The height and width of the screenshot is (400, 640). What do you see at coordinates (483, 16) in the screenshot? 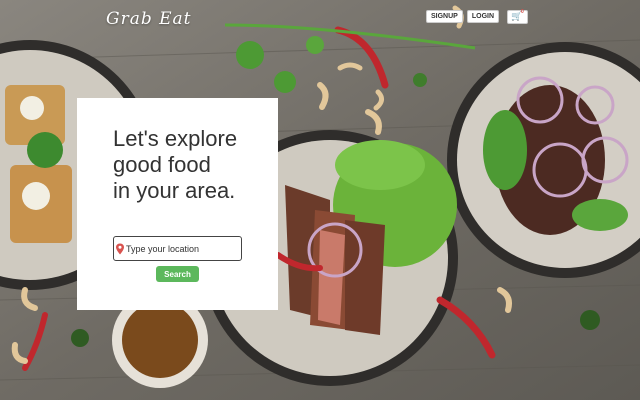
I see `login-button: LOGIN` at bounding box center [483, 16].